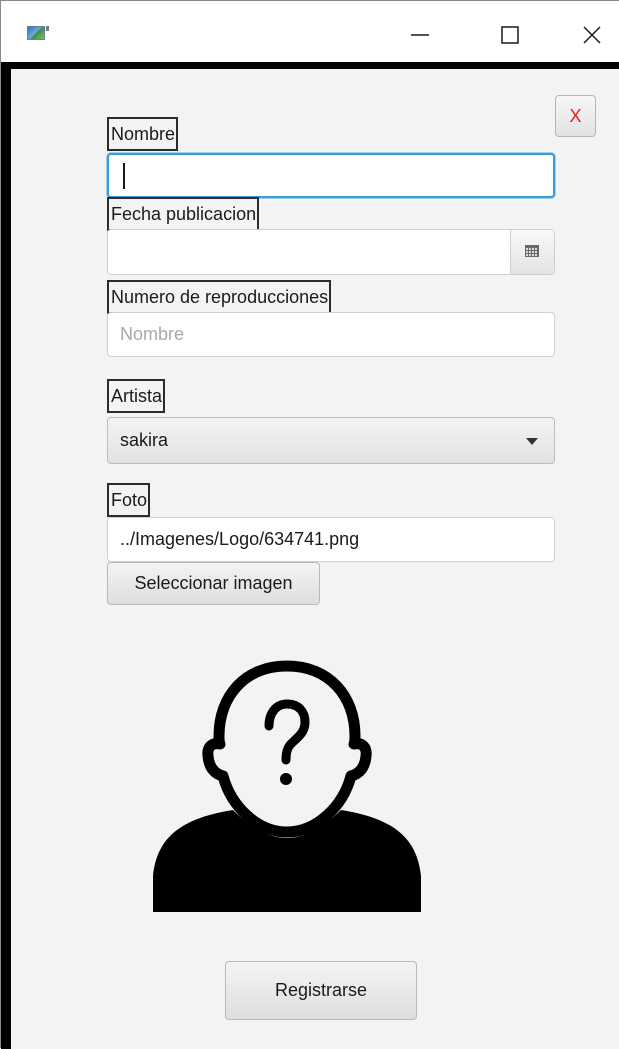 This screenshot has width=619, height=1049. I want to click on text-caret, so click(124, 176).